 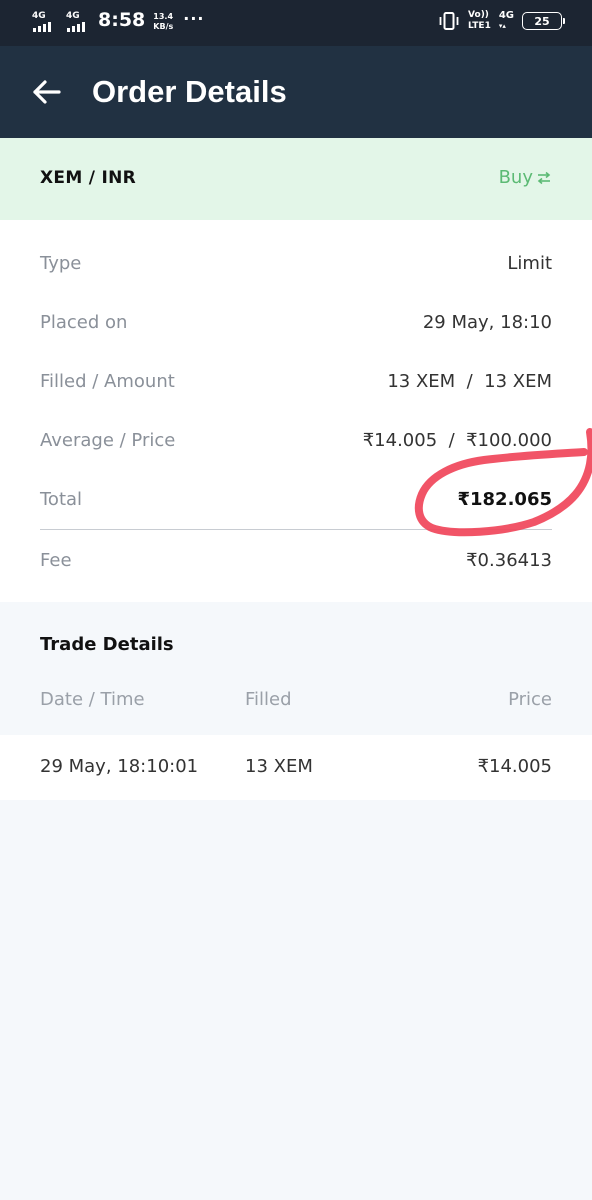 What do you see at coordinates (487, 322) in the screenshot?
I see `detail-value: 29 May, 18:10` at bounding box center [487, 322].